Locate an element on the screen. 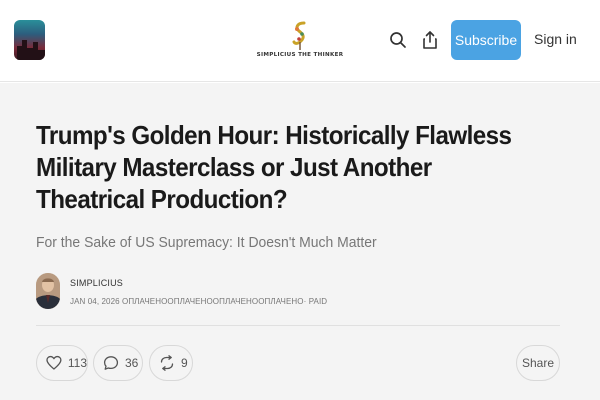 Image resolution: width=600 pixels, height=400 pixels. sign-in-link: Sign in is located at coordinates (555, 39).